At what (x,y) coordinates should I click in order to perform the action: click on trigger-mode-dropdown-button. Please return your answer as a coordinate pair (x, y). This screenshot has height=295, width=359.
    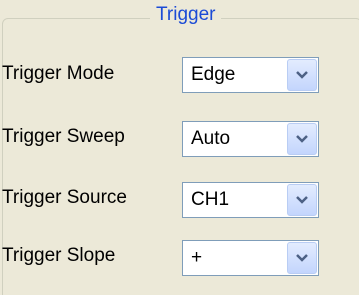
    Looking at the image, I should click on (302, 75).